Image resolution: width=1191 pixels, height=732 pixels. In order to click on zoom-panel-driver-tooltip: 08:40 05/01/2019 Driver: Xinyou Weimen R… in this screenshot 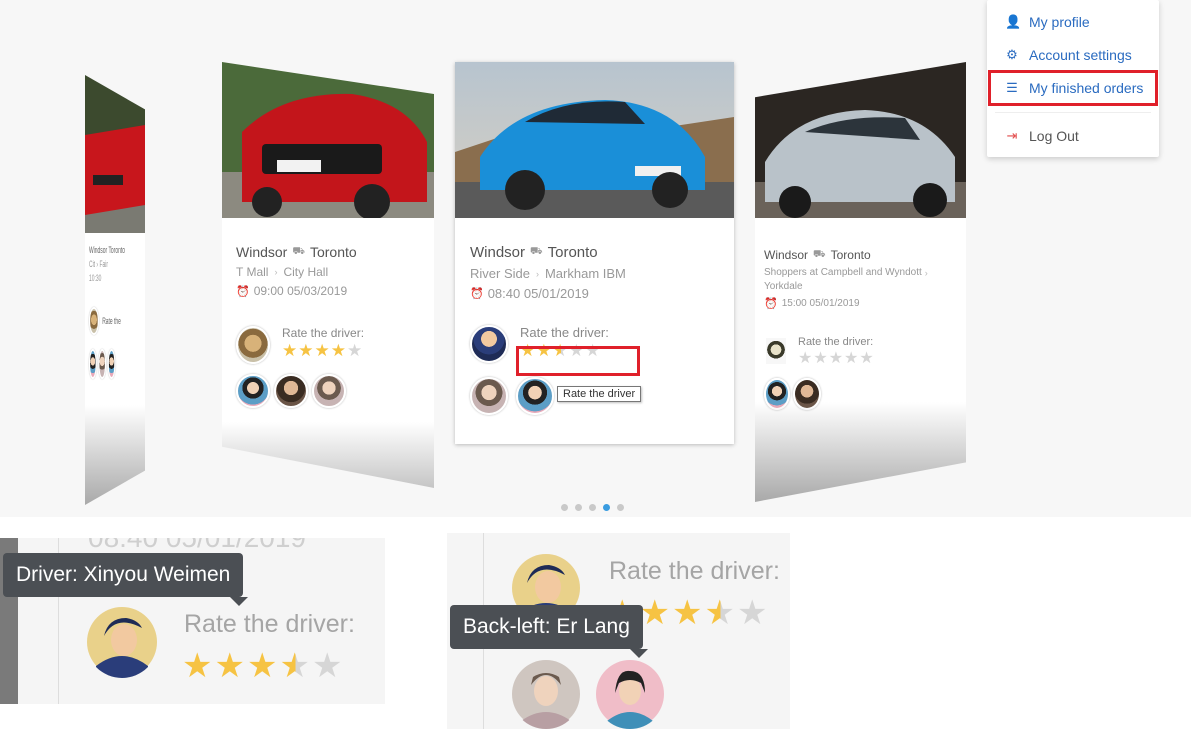, I will do `click(192, 621)`.